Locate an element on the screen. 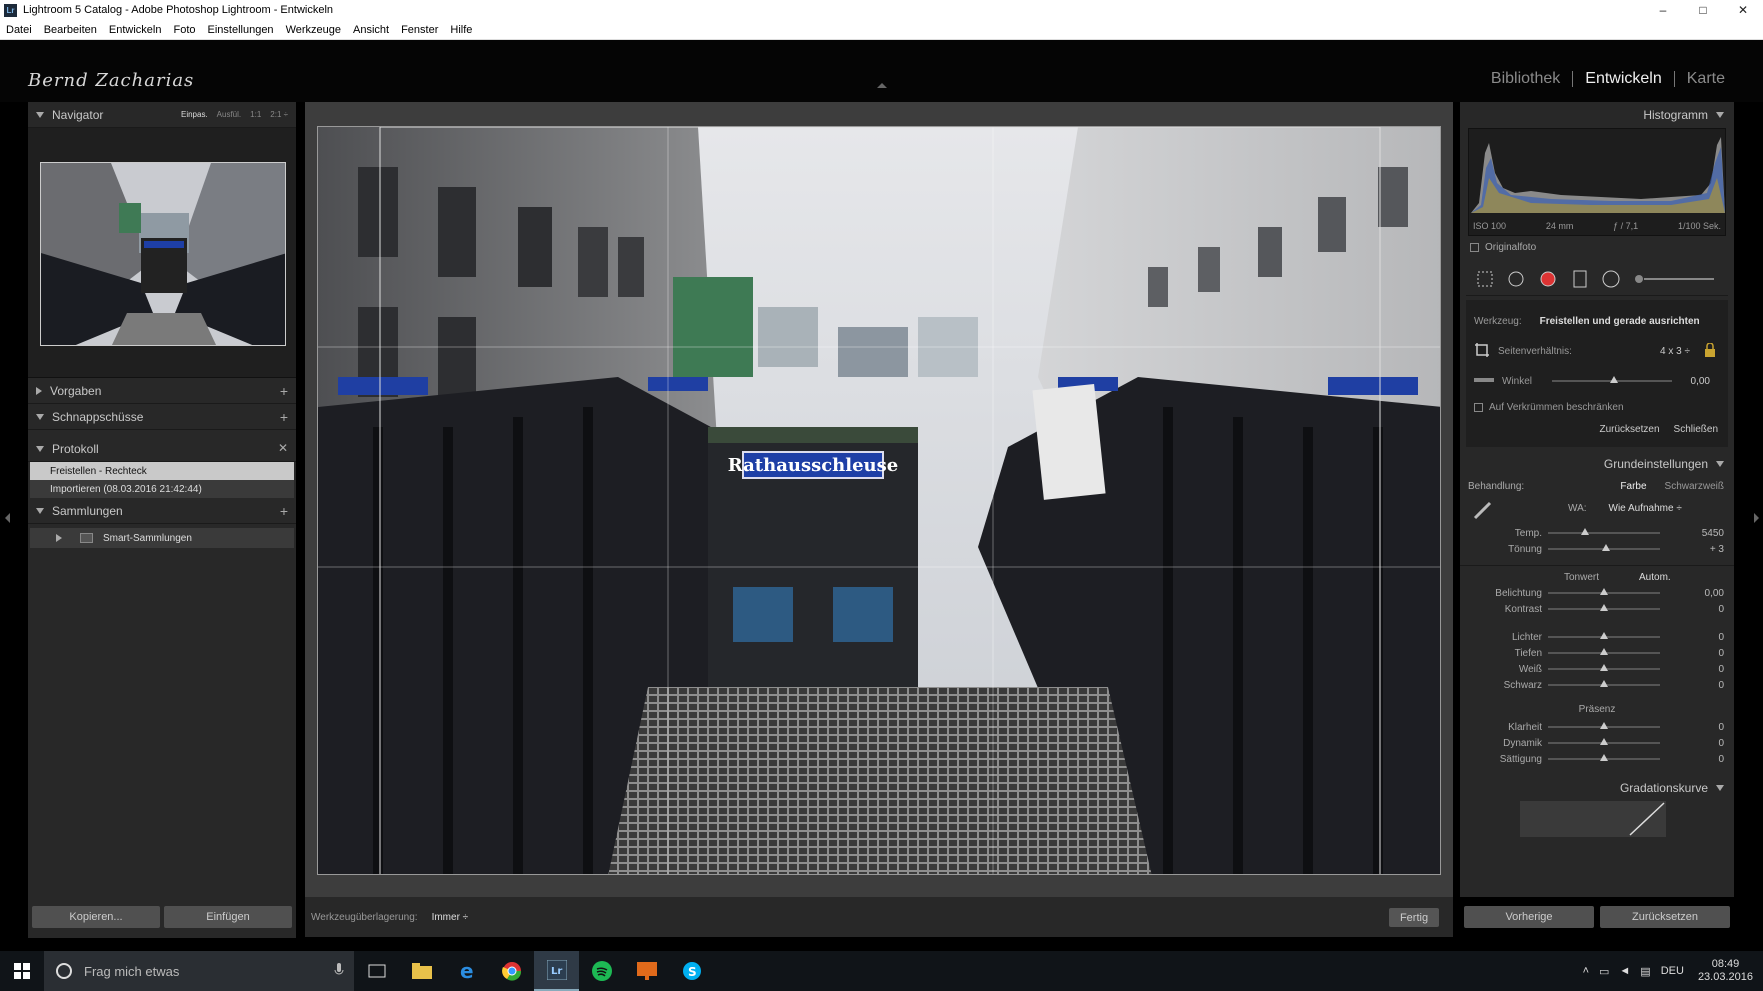  crop-tool-icon is located at coordinates (1484, 279).